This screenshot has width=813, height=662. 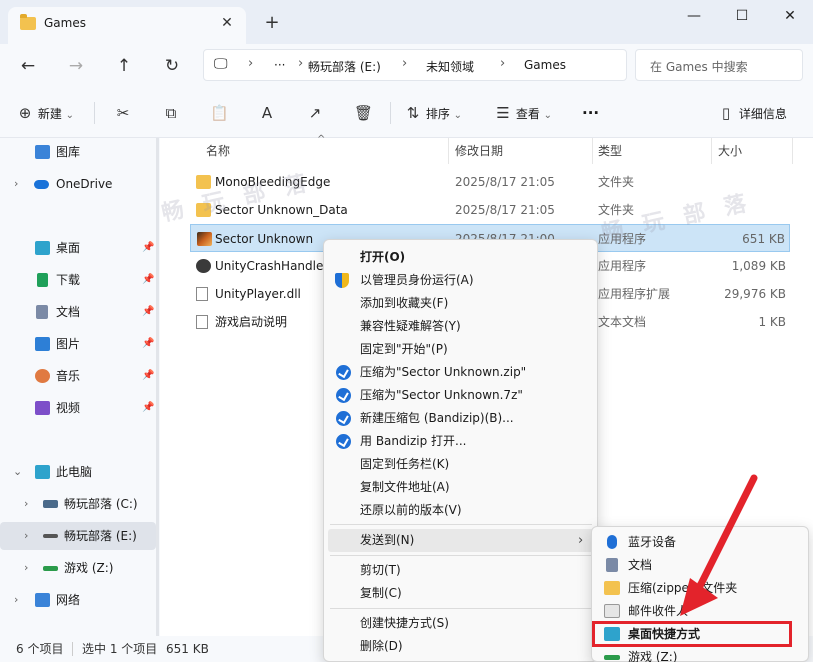 What do you see at coordinates (461, 570) in the screenshot?
I see `menu-item-cut: 剪切(T)` at bounding box center [461, 570].